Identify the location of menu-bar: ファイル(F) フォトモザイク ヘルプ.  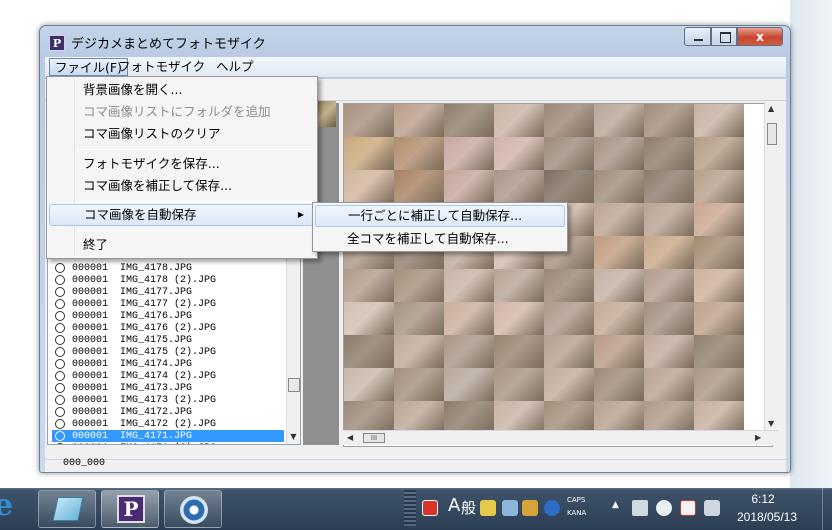
(415, 67).